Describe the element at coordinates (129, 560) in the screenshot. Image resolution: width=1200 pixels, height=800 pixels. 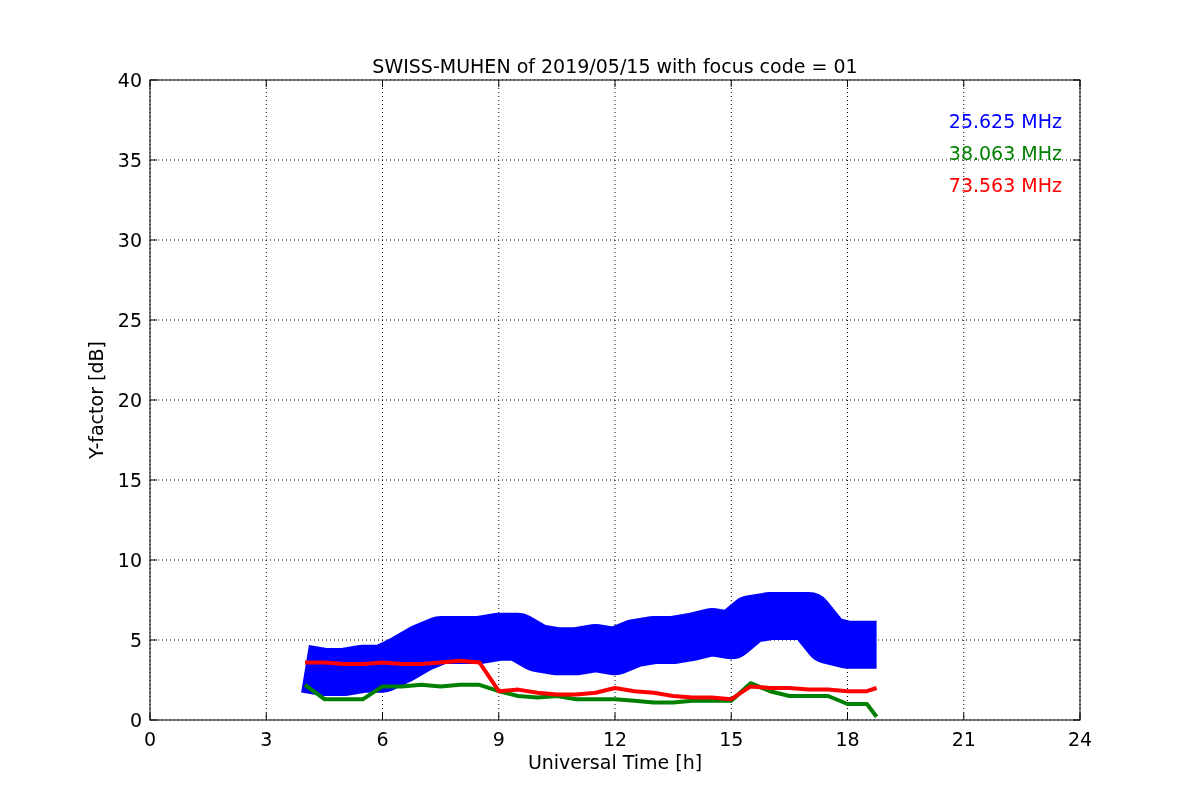
I see `tick-label: 10` at that location.